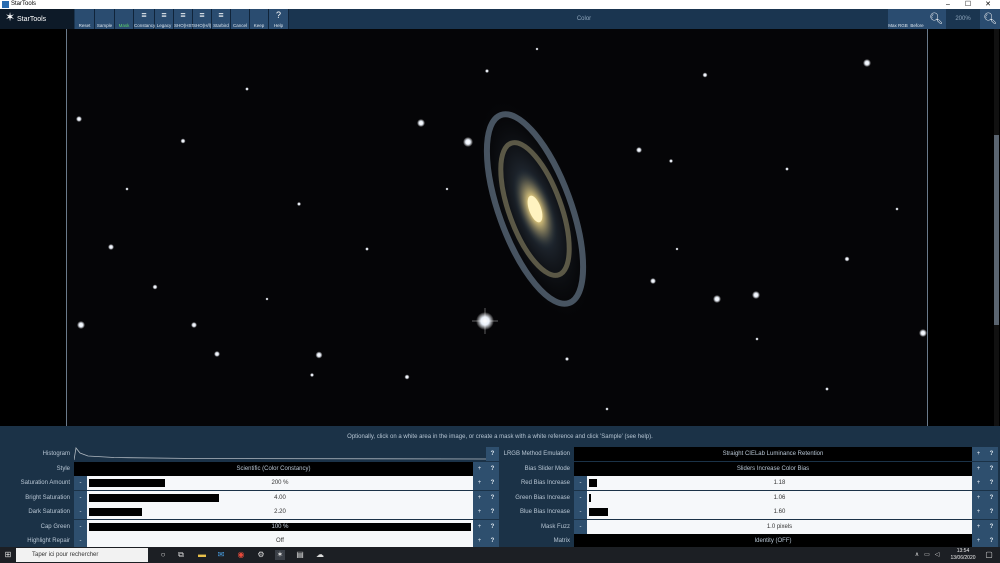  Describe the element at coordinates (479, 497) in the screenshot. I see `bright-saturation-increase-button: +` at that location.